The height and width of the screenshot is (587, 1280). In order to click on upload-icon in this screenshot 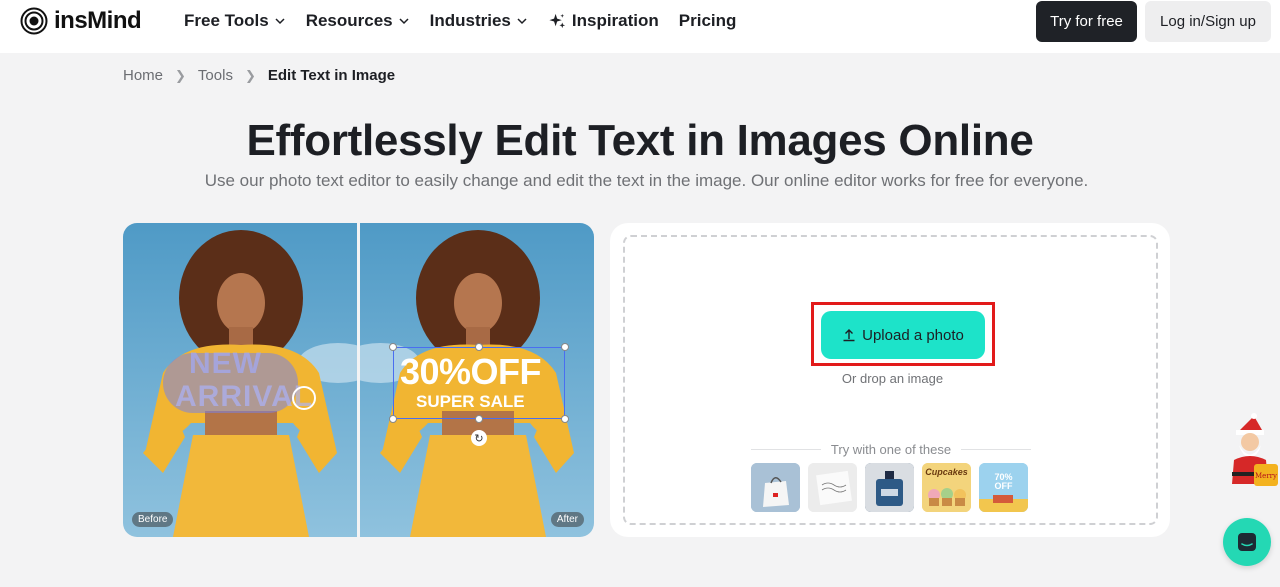, I will do `click(849, 335)`.